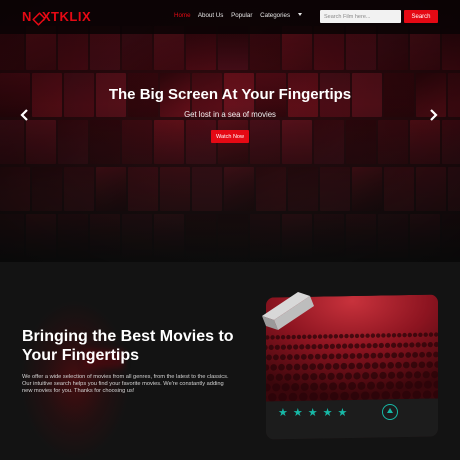 This screenshot has width=460, height=460. What do you see at coordinates (37, 17) in the screenshot?
I see `logo-o-mark-icon` at bounding box center [37, 17].